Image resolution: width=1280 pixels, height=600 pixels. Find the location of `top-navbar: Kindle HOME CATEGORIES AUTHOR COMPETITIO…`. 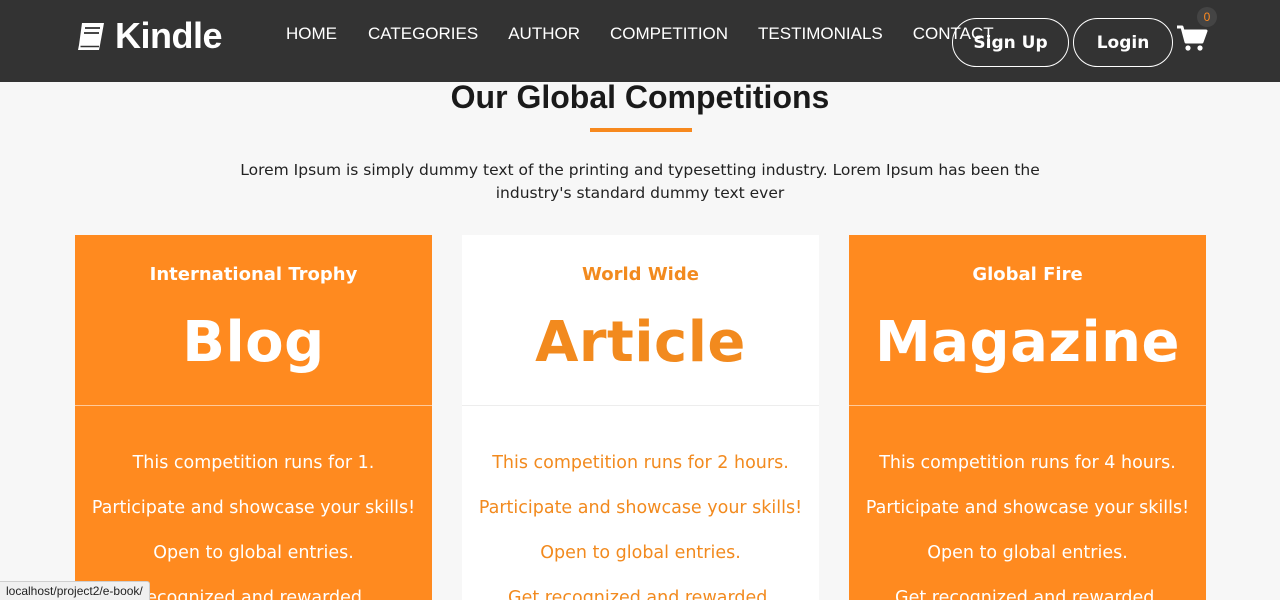

top-navbar: Kindle HOME CATEGORIES AUTHOR COMPETITIO… is located at coordinates (640, 41).